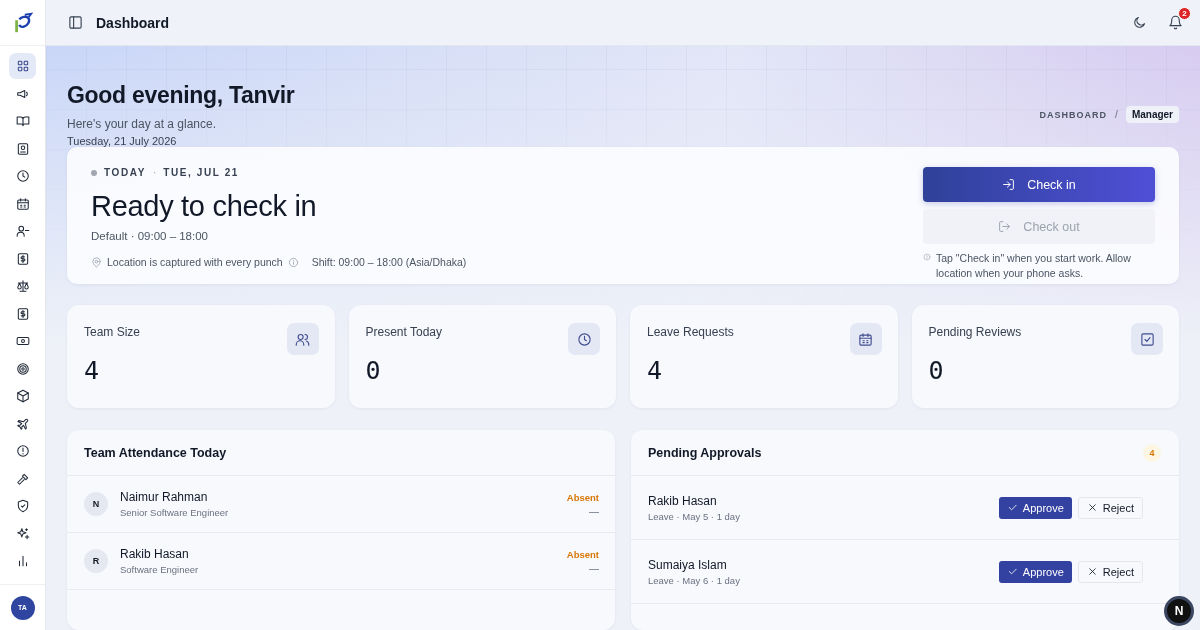 Image resolution: width=1200 pixels, height=630 pixels. Describe the element at coordinates (22, 423) in the screenshot. I see `plane-icon` at that location.